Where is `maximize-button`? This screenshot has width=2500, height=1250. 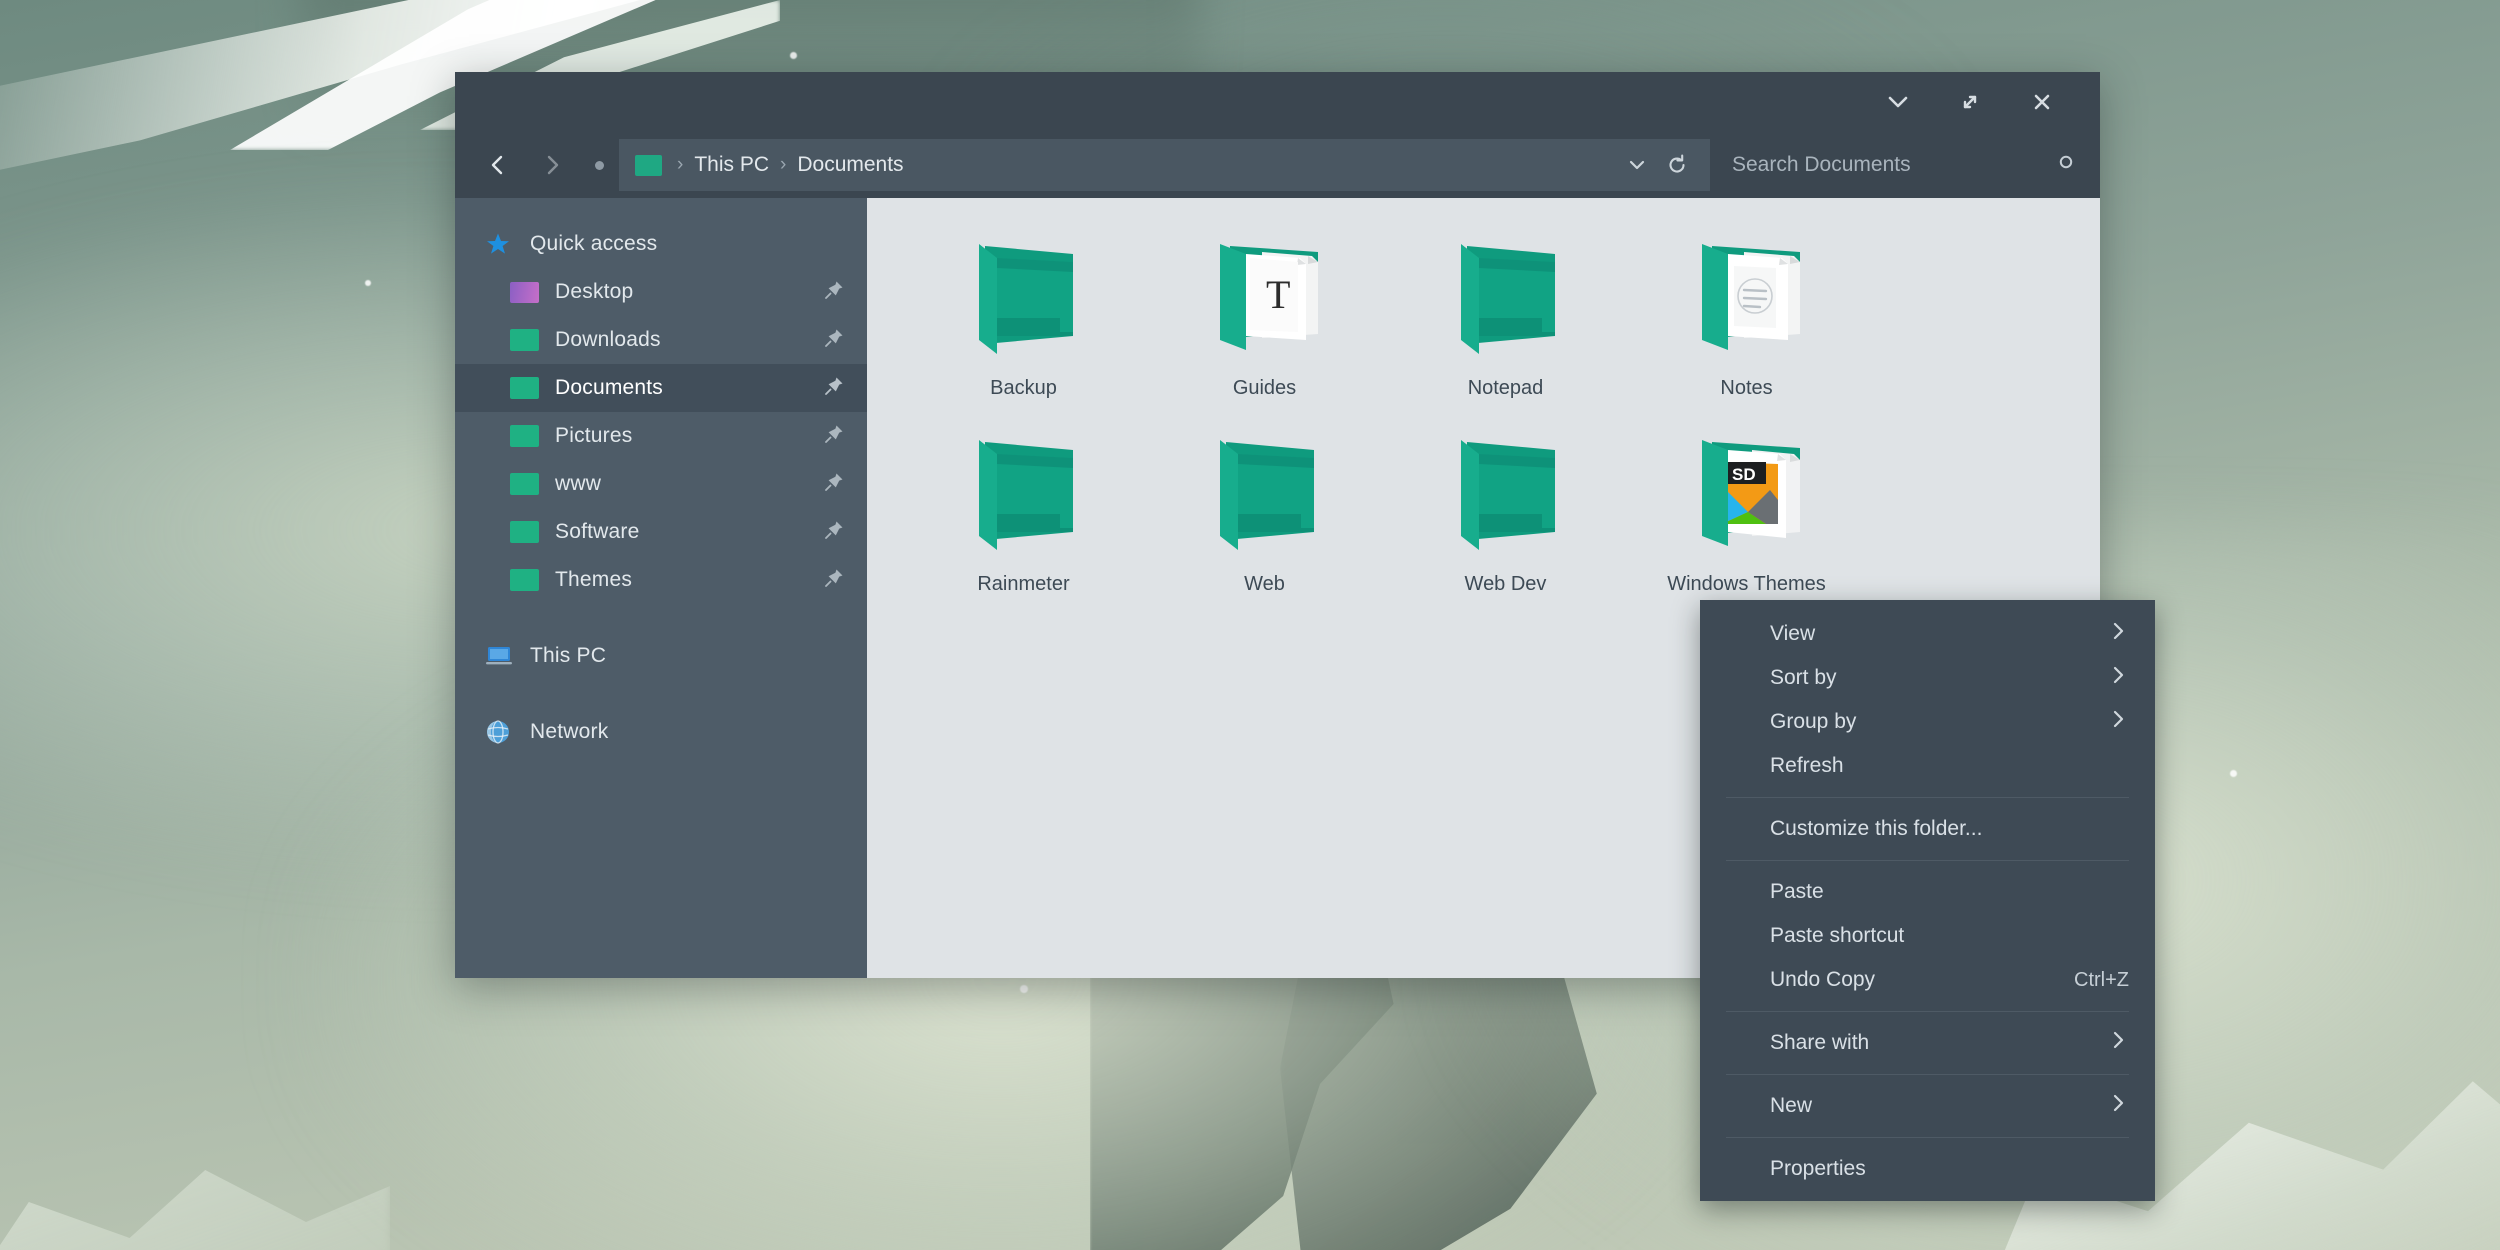
maximize-button is located at coordinates (1970, 102).